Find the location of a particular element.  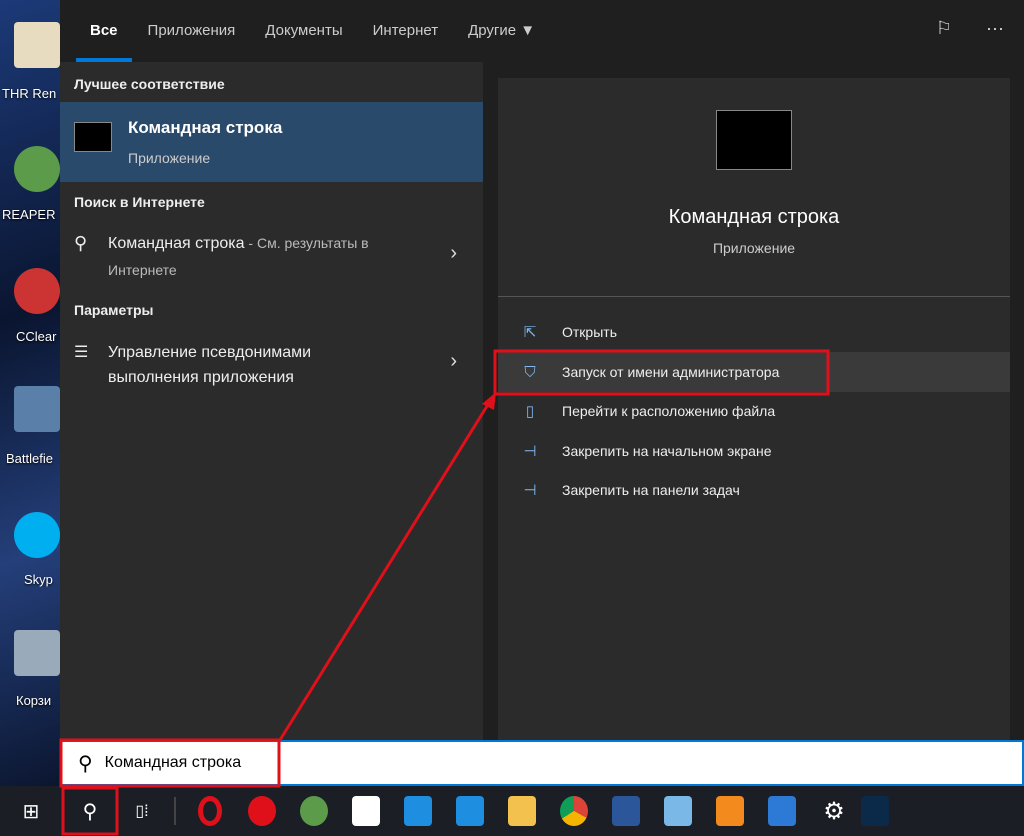

taskbar-search-button: ⚲ is located at coordinates (90, 811).